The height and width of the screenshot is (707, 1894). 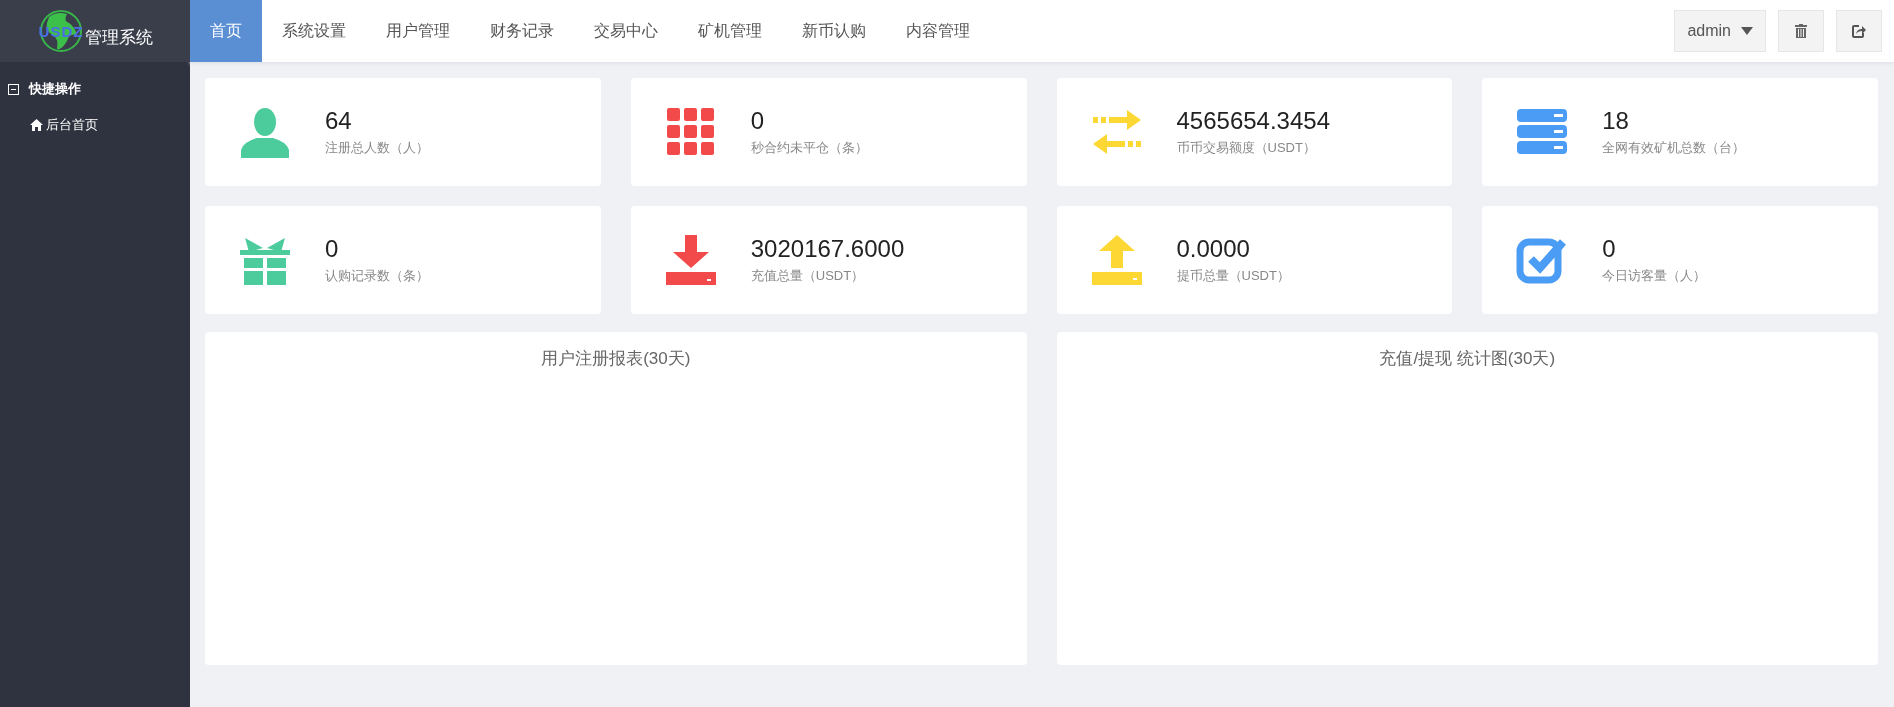 What do you see at coordinates (1213, 249) in the screenshot?
I see `stat-value: 0.0000` at bounding box center [1213, 249].